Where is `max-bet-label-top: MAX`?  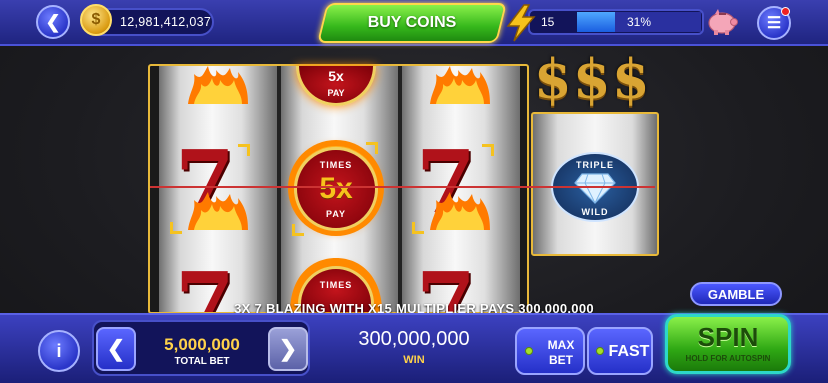
max-bet-label-top: MAX is located at coordinates (561, 345).